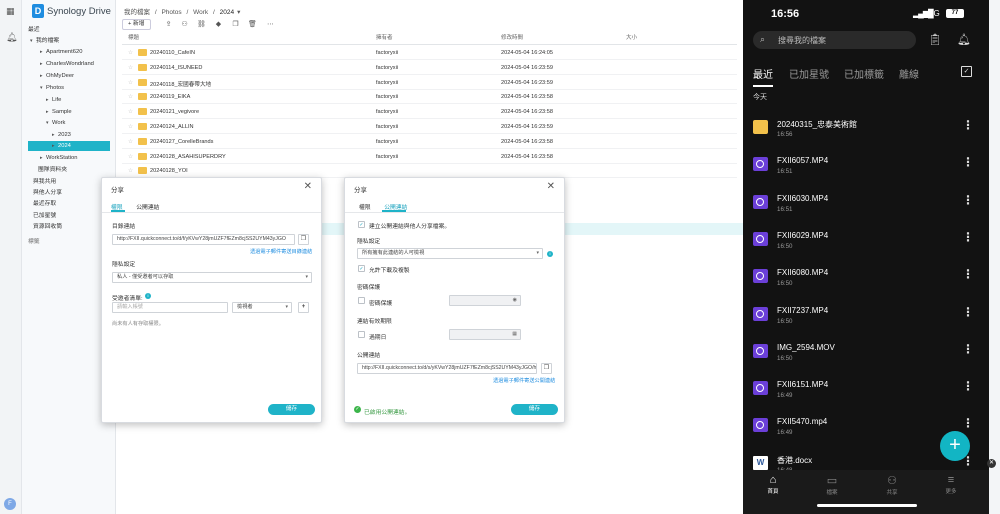 Image resolution: width=1000 pixels, height=514 pixels. I want to click on add-user-icon: ⚇, so click(184, 24).